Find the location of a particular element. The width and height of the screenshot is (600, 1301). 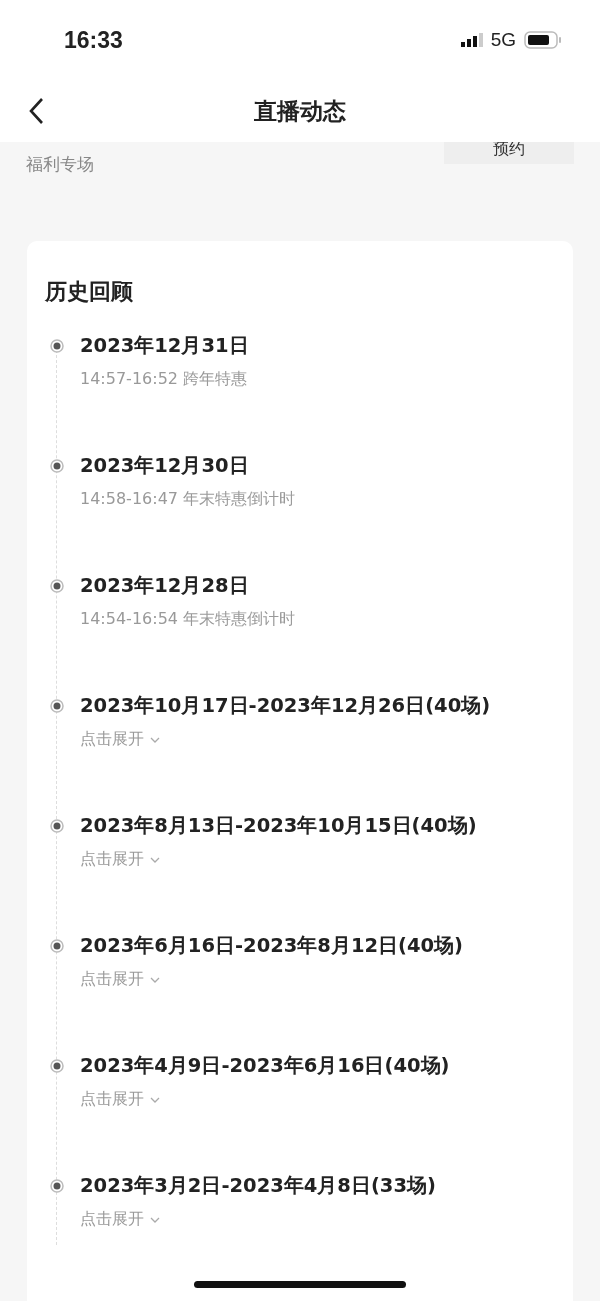

session-detail: 14:58-16:47 年末特惠倒计时 is located at coordinates (188, 499).